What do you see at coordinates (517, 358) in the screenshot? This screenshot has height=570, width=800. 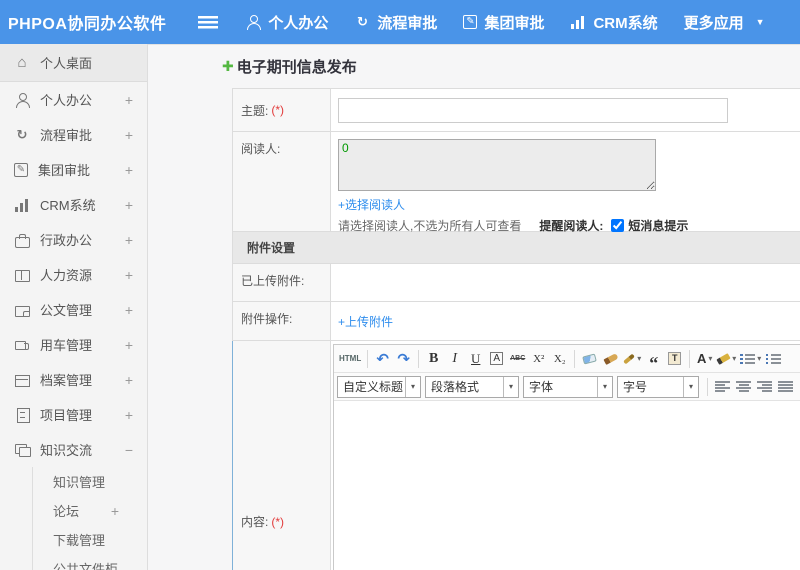 I see `strike-icon: ABC` at bounding box center [517, 358].